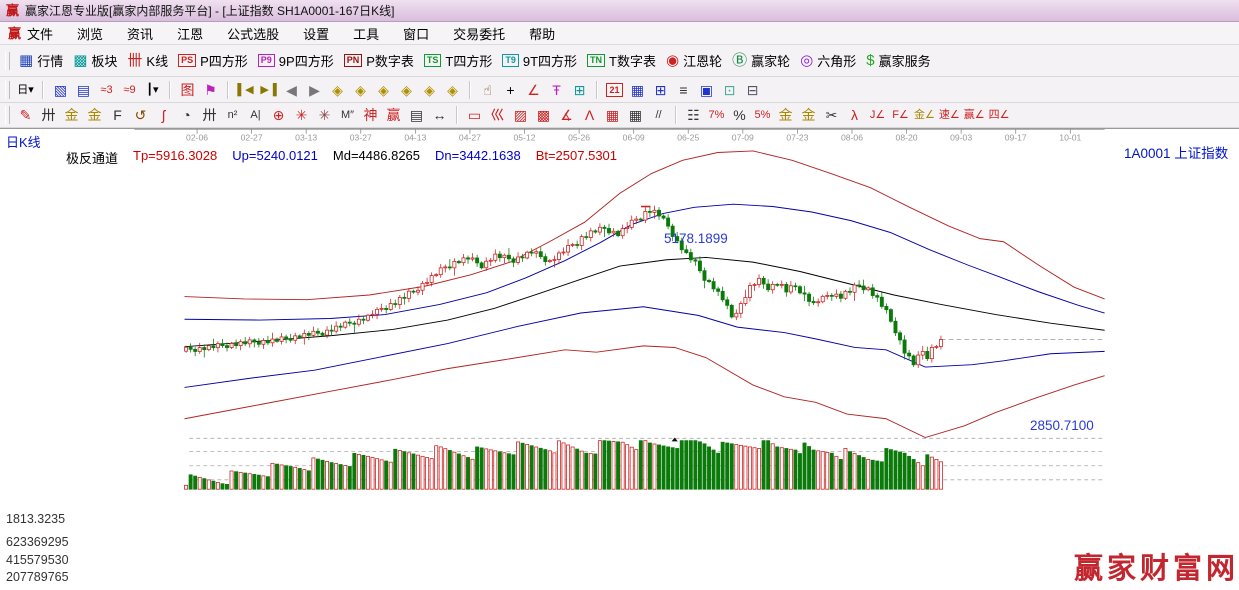 This screenshot has width=1239, height=590. I want to click on hash-lines2-icon: 卅, so click(209, 115).